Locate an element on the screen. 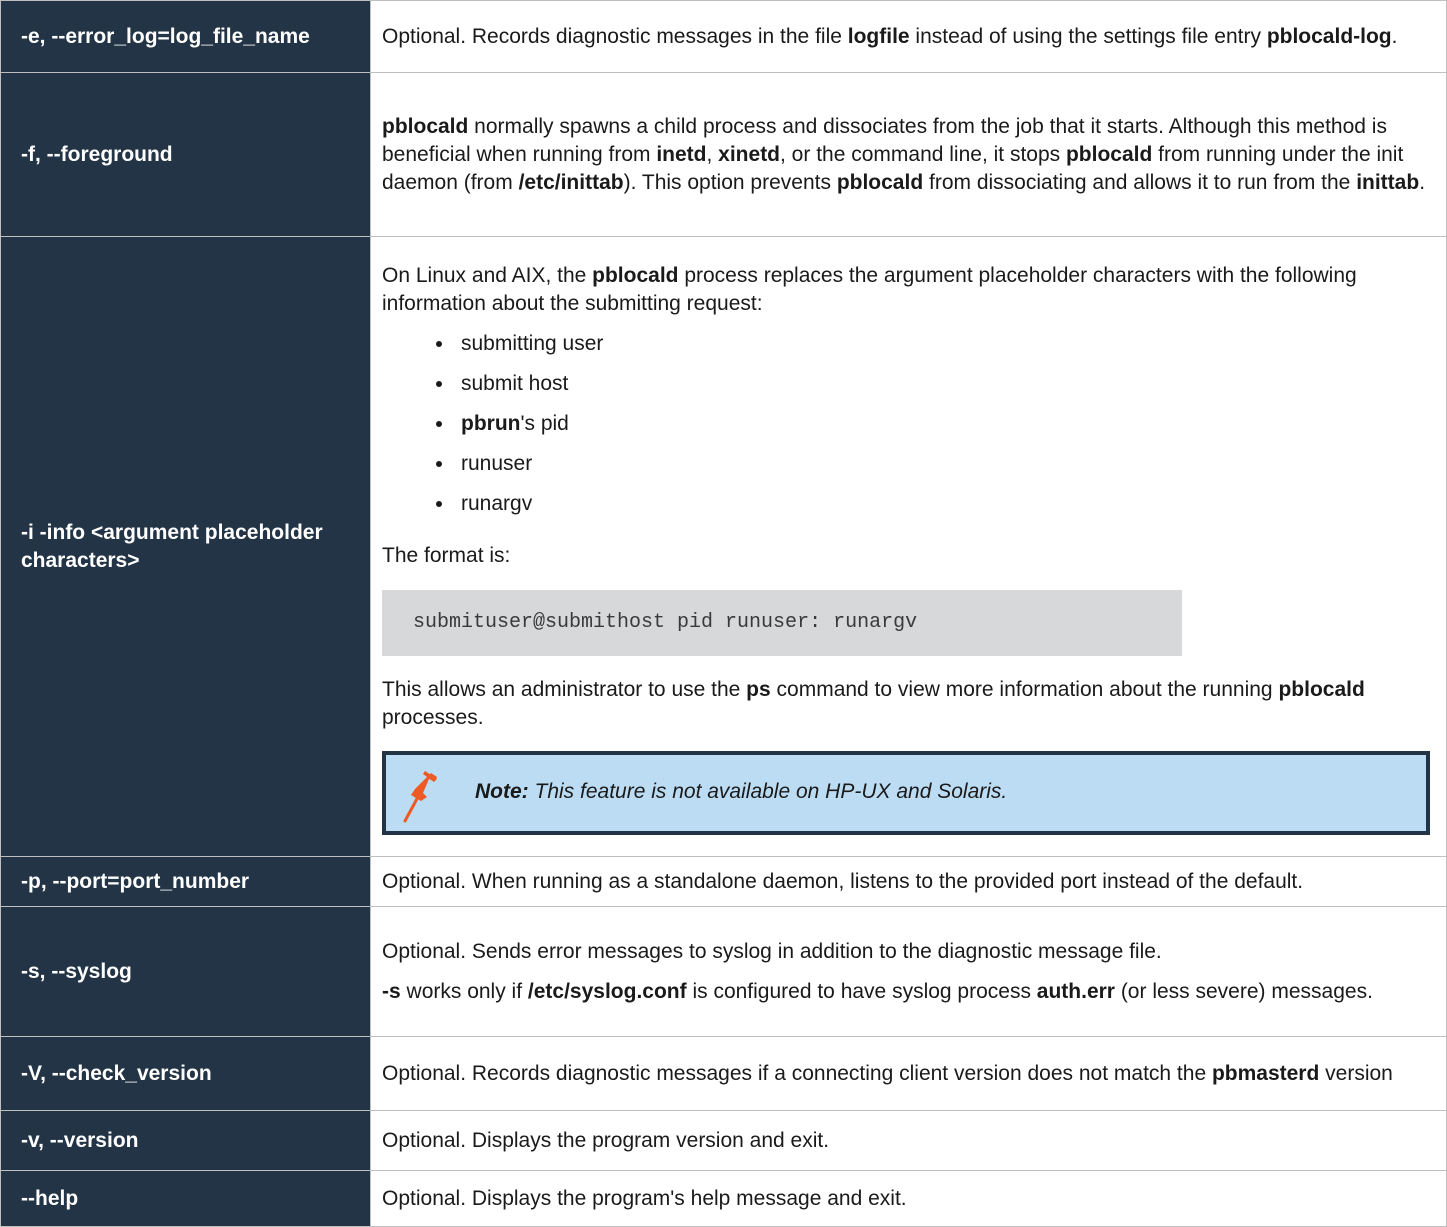 Image resolution: width=1447 pixels, height=1227 pixels. option-name: --help is located at coordinates (185, 1198).